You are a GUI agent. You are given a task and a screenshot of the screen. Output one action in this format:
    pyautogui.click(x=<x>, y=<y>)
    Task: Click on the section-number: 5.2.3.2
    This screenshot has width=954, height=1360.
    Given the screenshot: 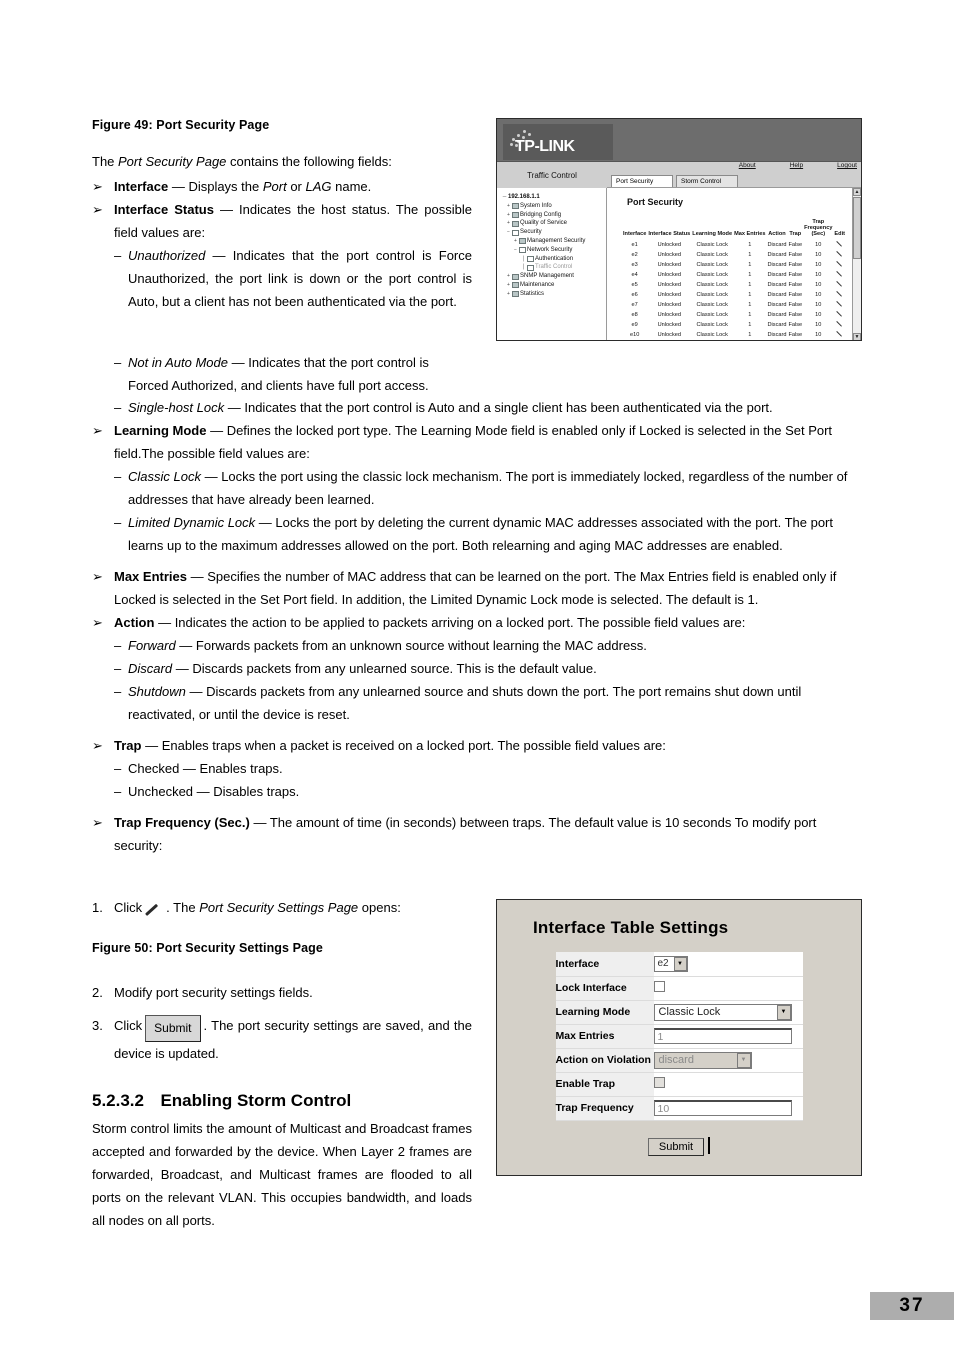 What is the action you would take?
    pyautogui.click(x=118, y=1100)
    